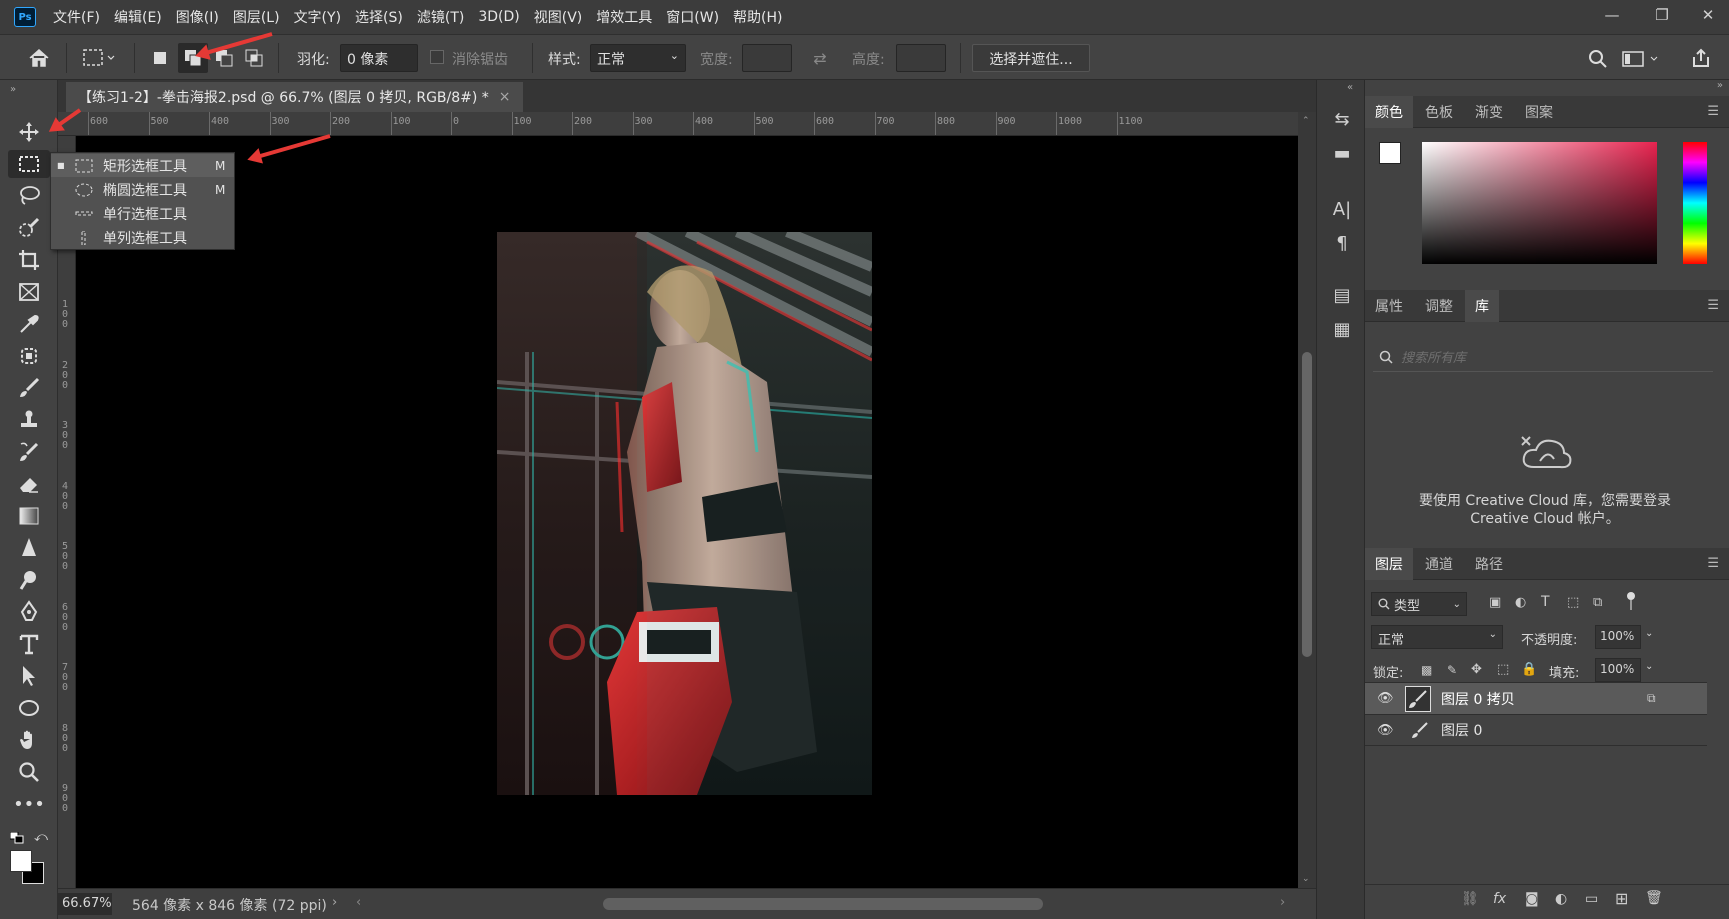 Image resolution: width=1729 pixels, height=919 pixels. I want to click on tab-paths: 路径, so click(1489, 564).